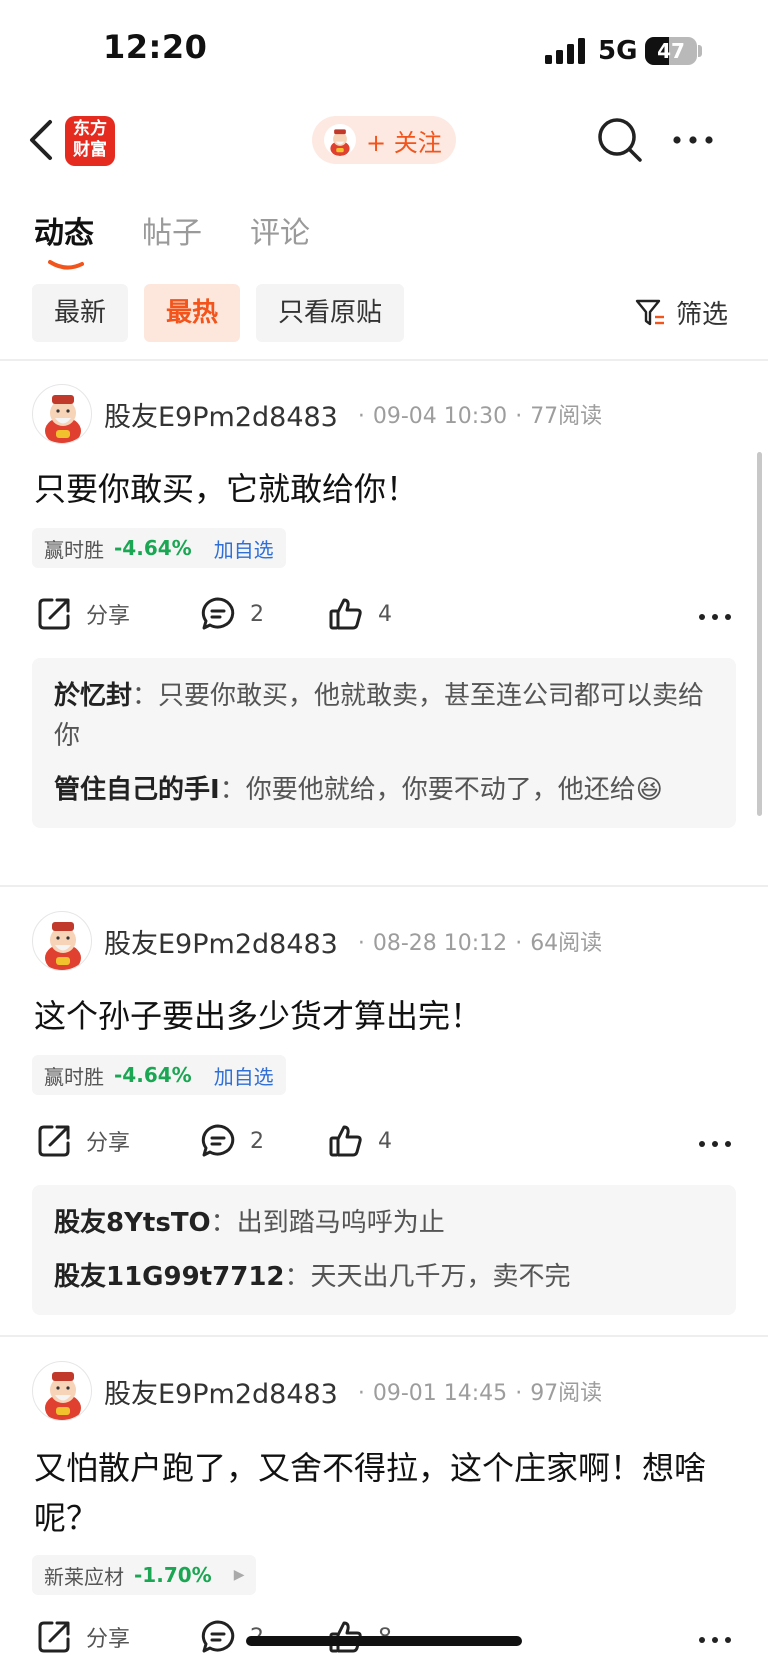 This screenshot has height=1663, width=768. Describe the element at coordinates (404, 142) in the screenshot. I see `follow-label: + 关注` at that location.